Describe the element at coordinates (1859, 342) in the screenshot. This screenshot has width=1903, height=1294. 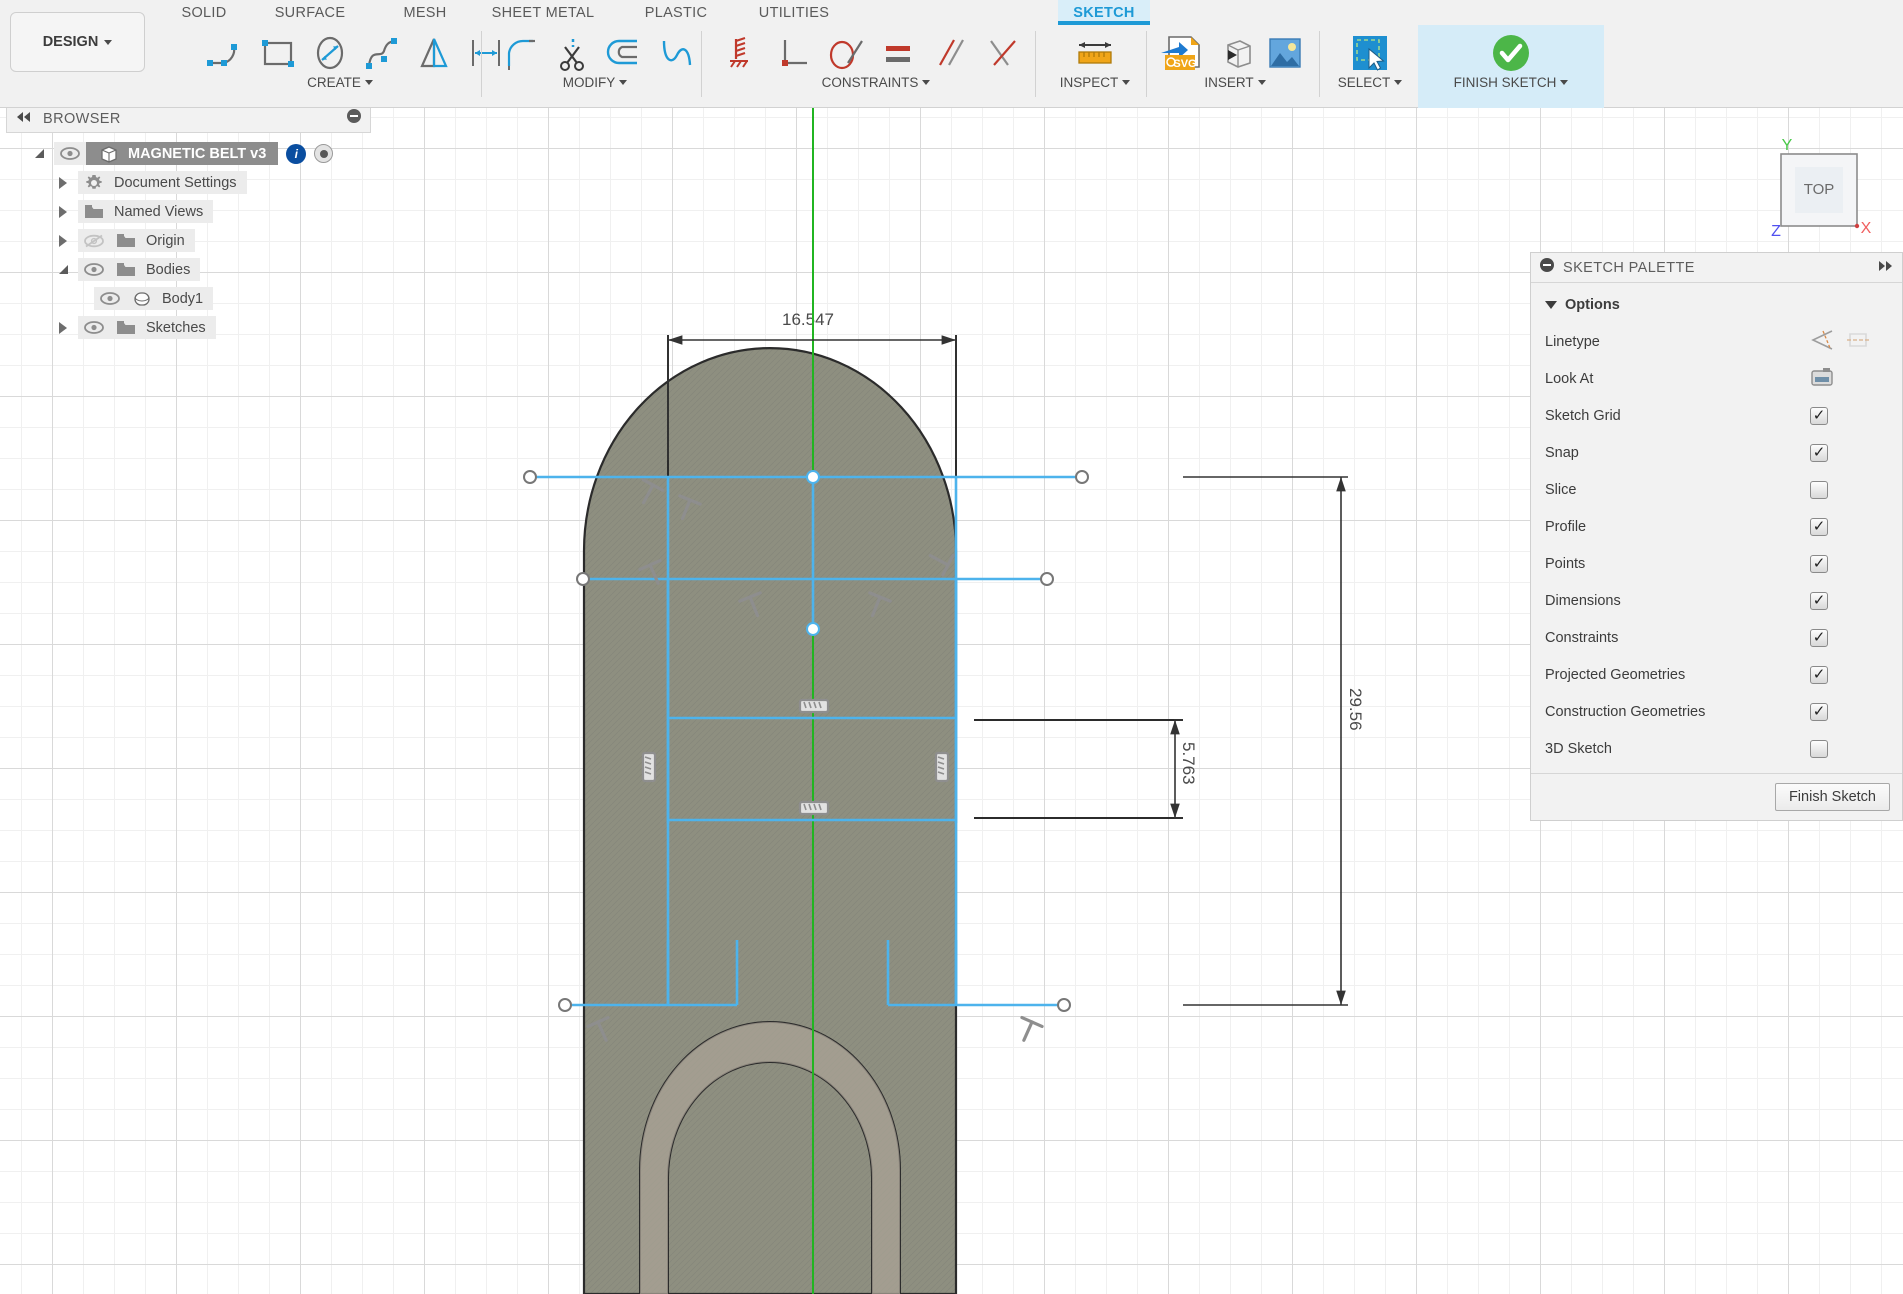
I see `centerline-icon` at that location.